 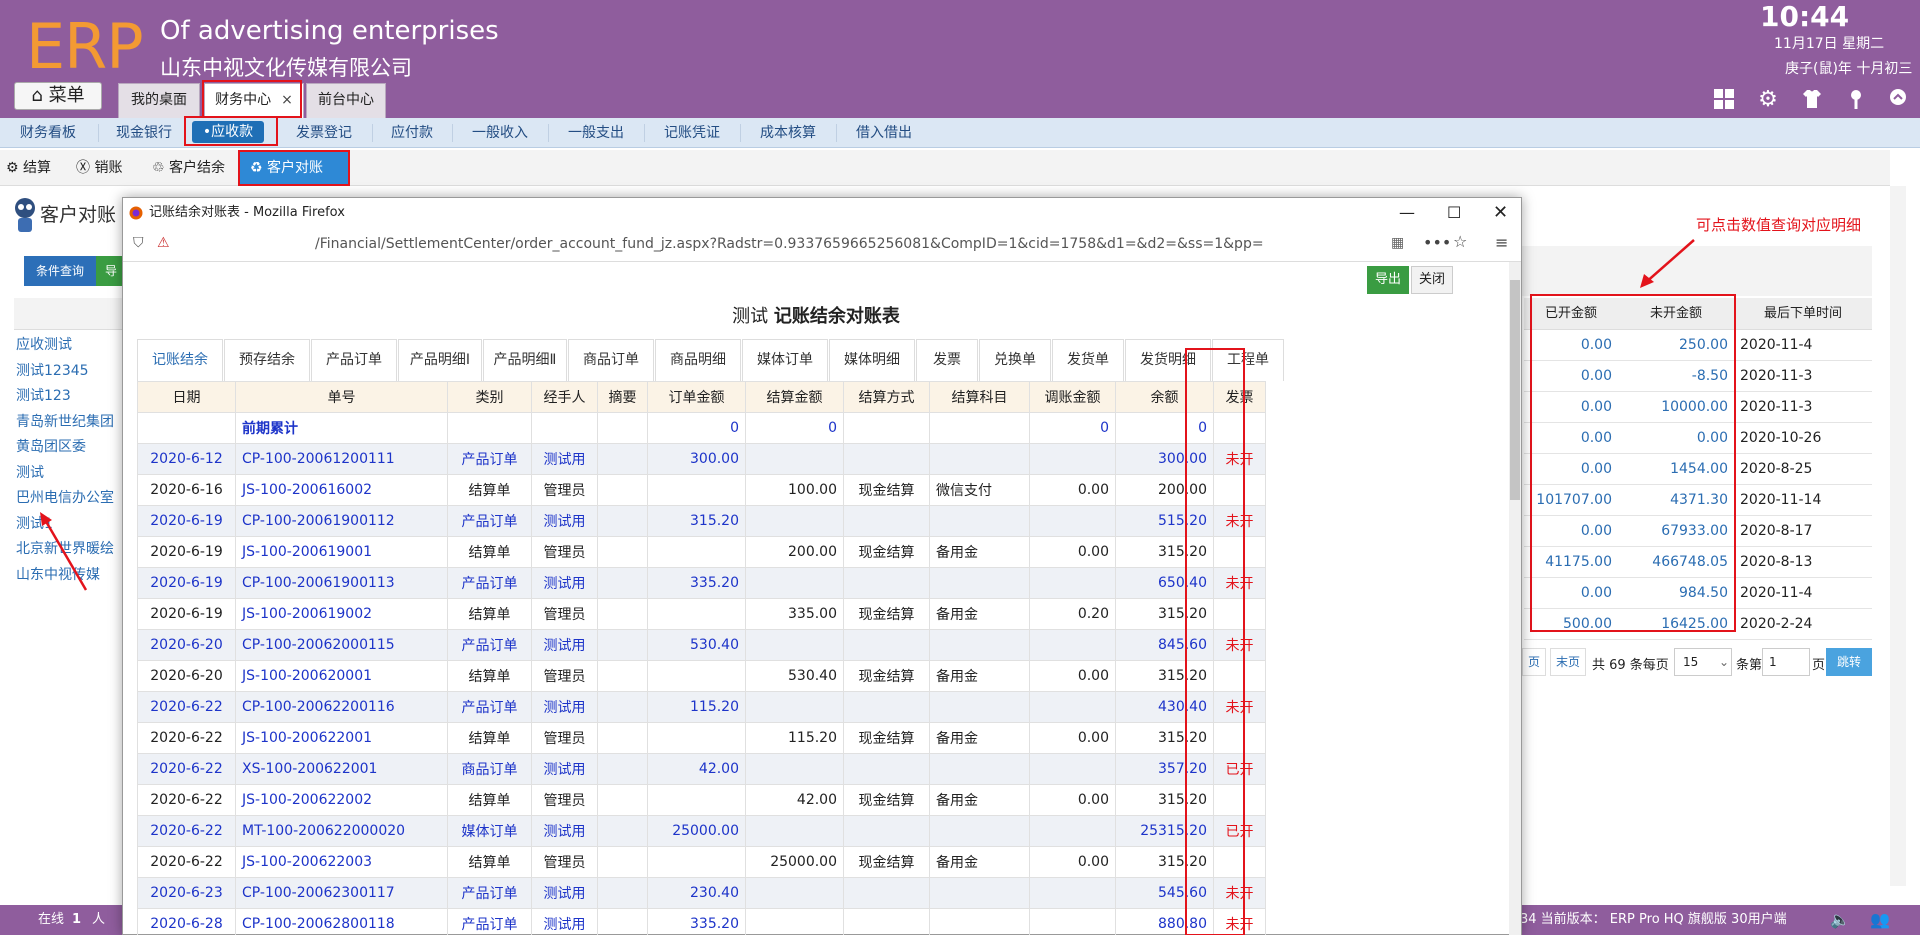 I want to click on column-header: 结算金额, so click(x=794, y=397).